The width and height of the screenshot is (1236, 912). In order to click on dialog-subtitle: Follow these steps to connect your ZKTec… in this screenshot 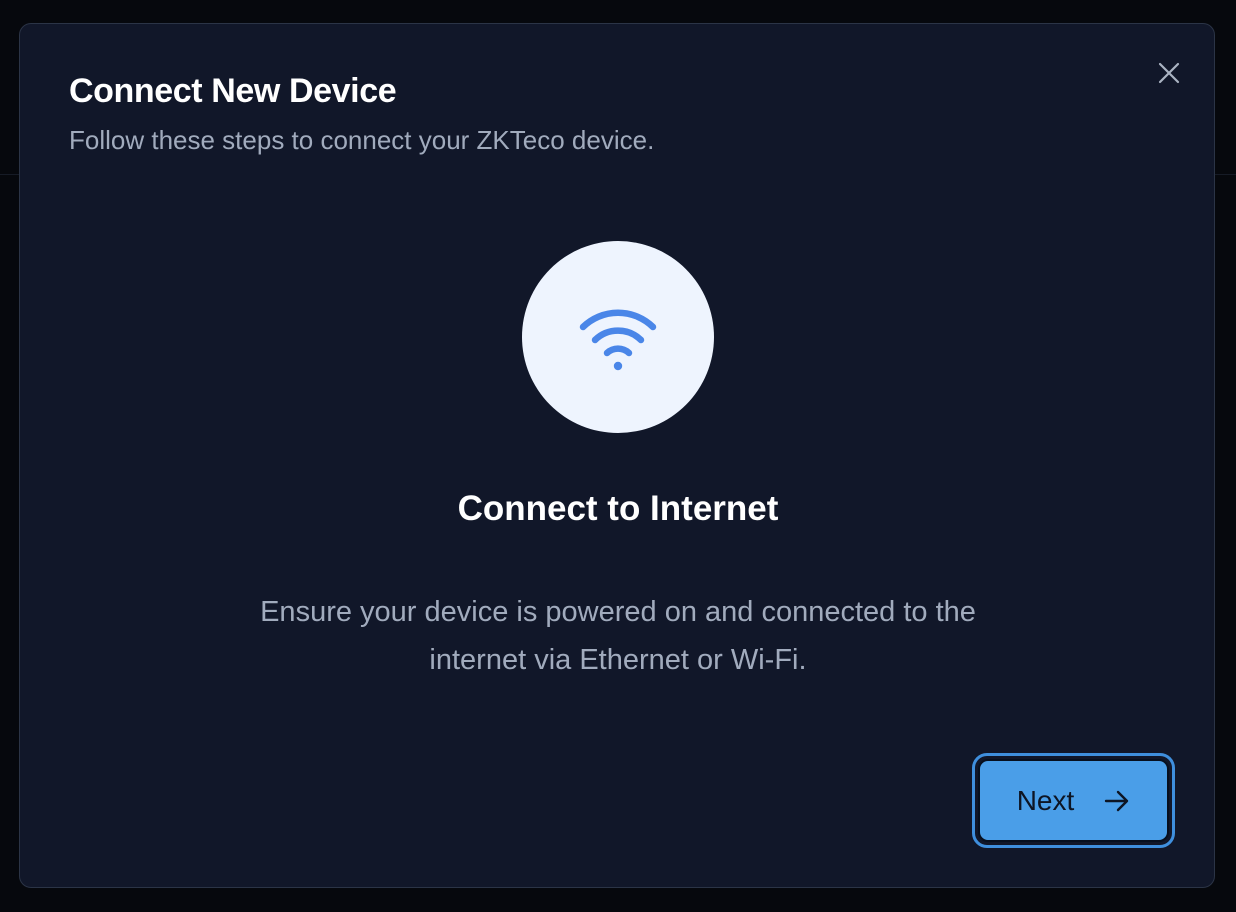, I will do `click(362, 140)`.